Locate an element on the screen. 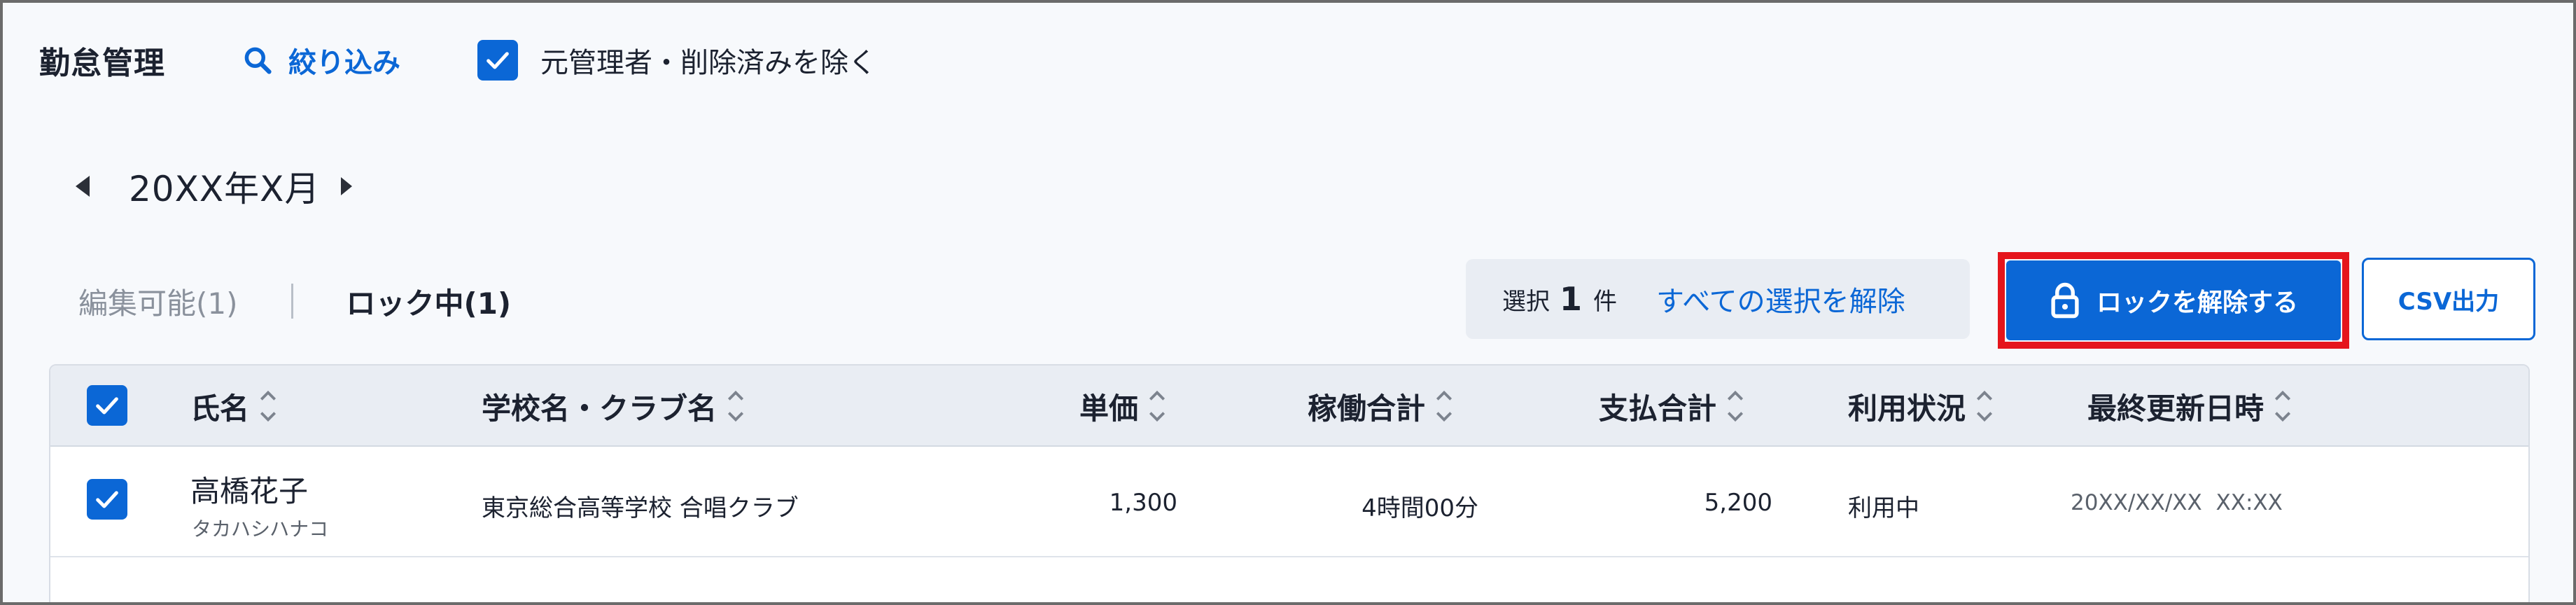 Image resolution: width=2576 pixels, height=605 pixels. payment-total: 5,200 is located at coordinates (1738, 503).